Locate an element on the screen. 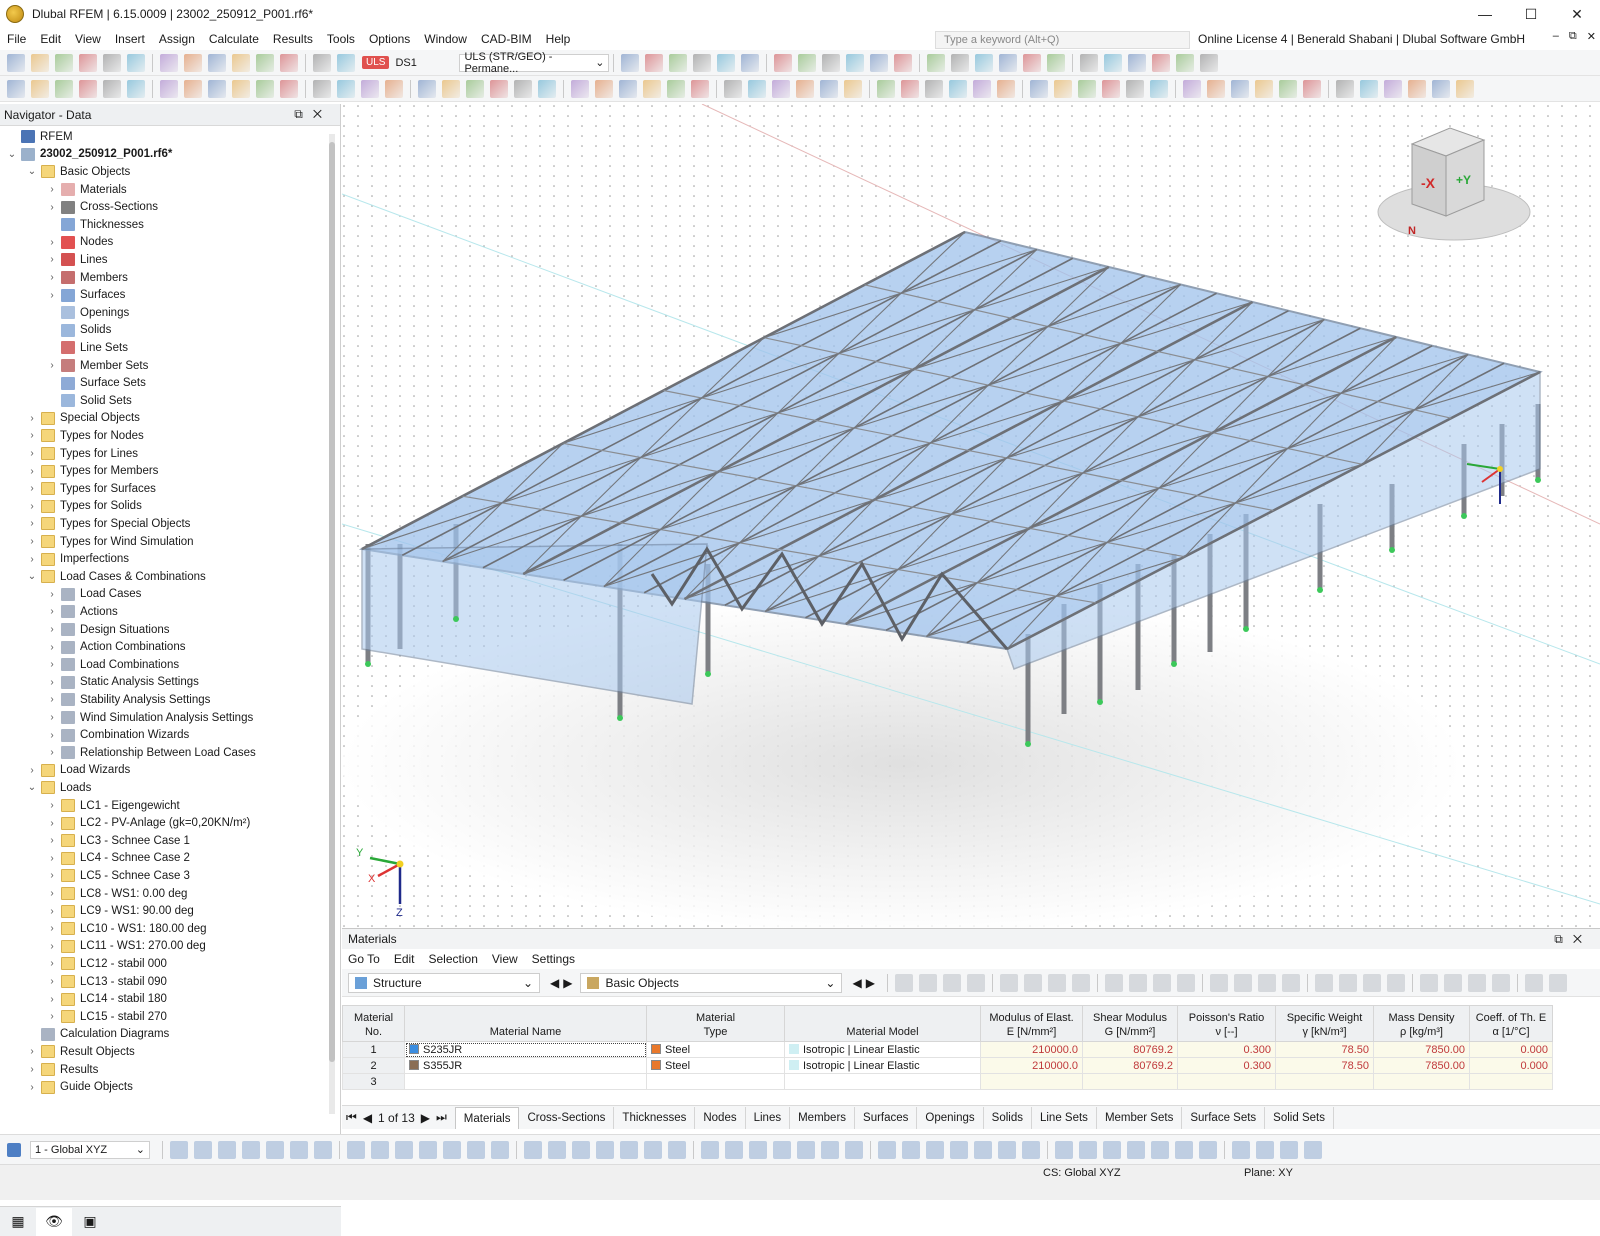 This screenshot has width=1600, height=1236. cell-name: S235JR is located at coordinates (525, 1049).